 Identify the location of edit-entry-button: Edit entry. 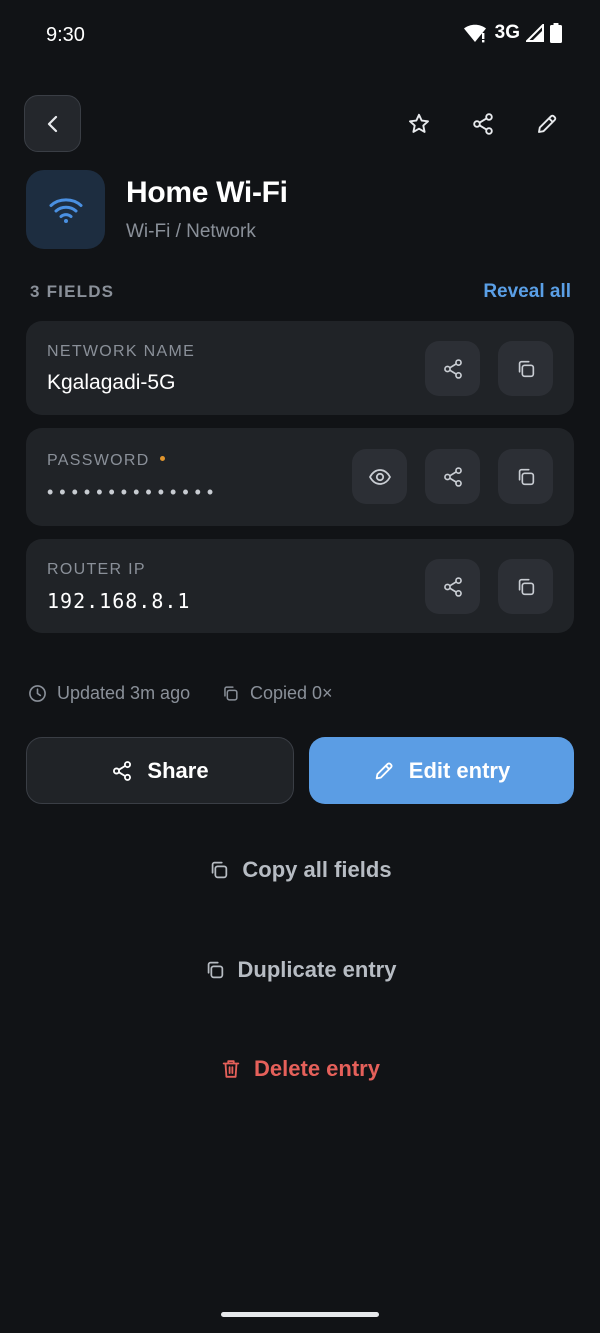
(441, 770).